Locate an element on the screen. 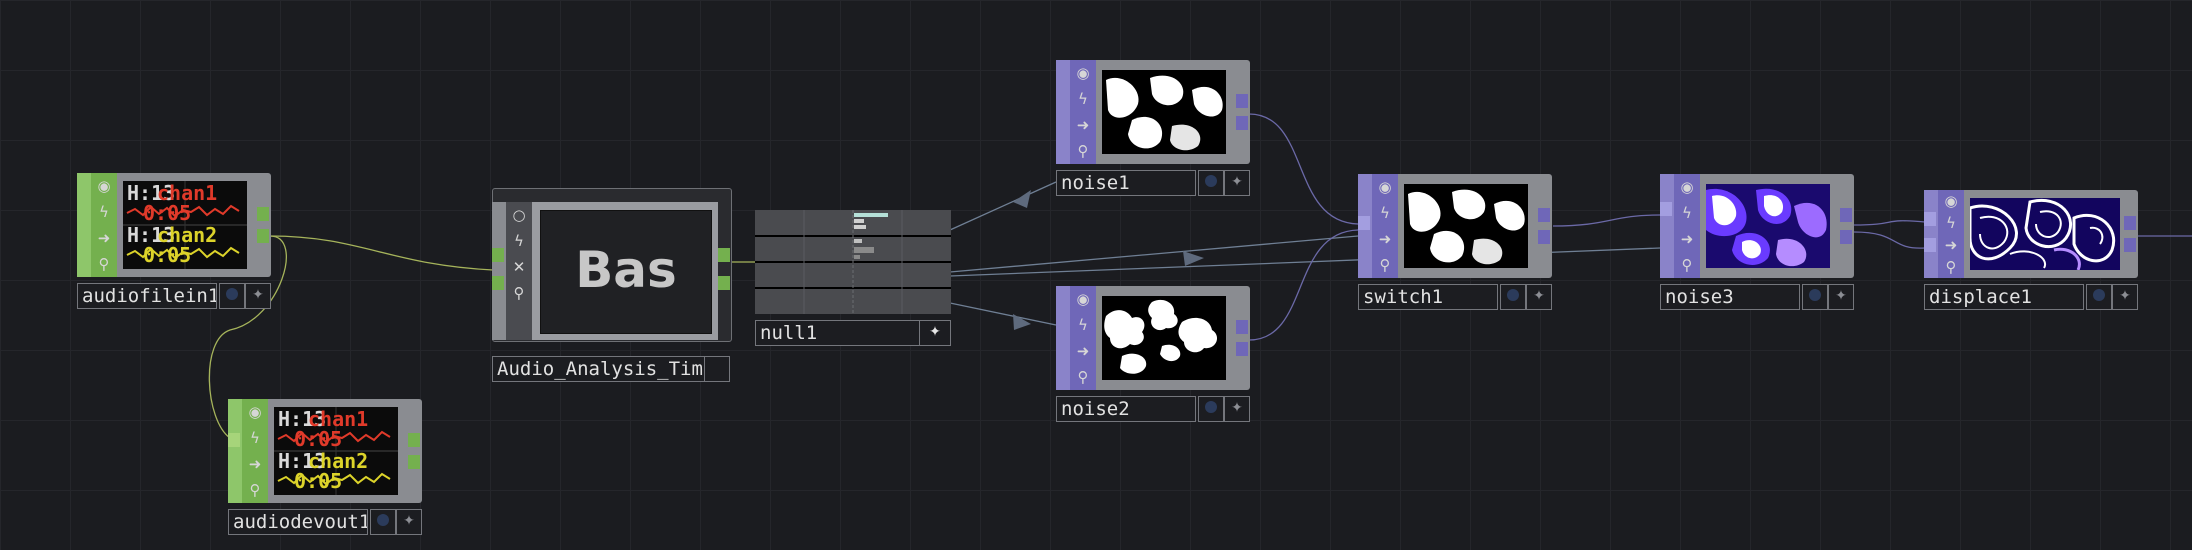  node-noise3: ◉ ϟ ➜ ⚲ noise3 ✦ is located at coordinates (1757, 242).